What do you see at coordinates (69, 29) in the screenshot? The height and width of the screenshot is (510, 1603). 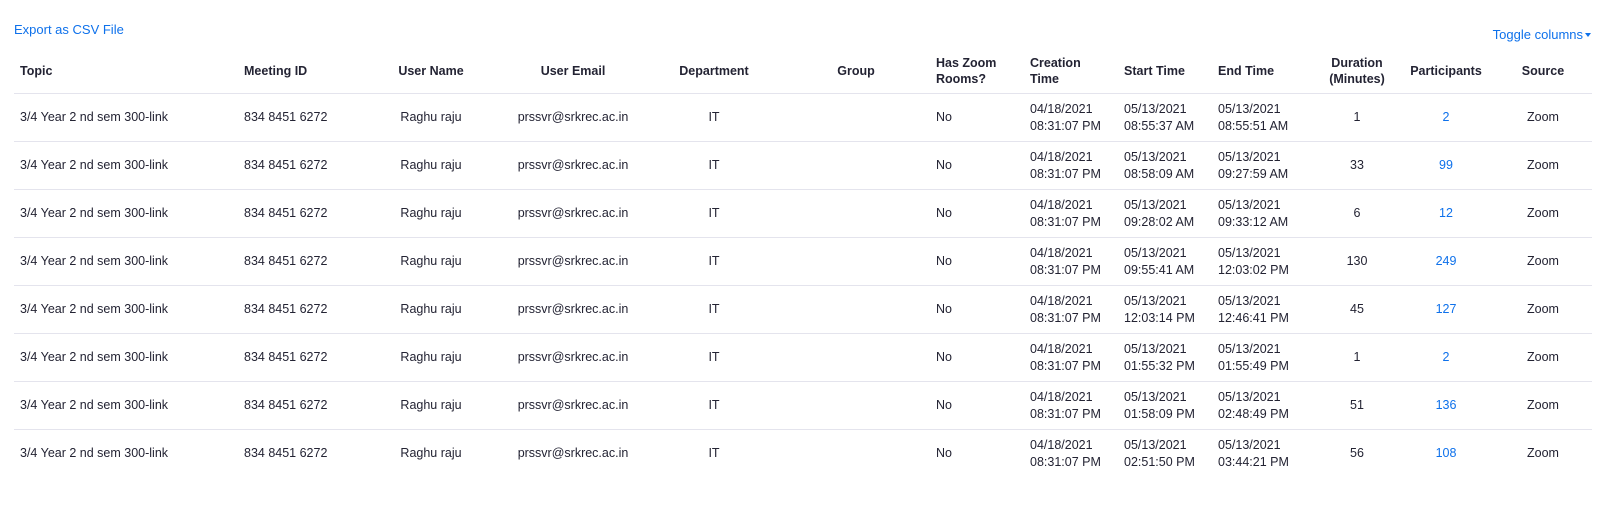 I see `export-csv-link: Export as CSV File` at bounding box center [69, 29].